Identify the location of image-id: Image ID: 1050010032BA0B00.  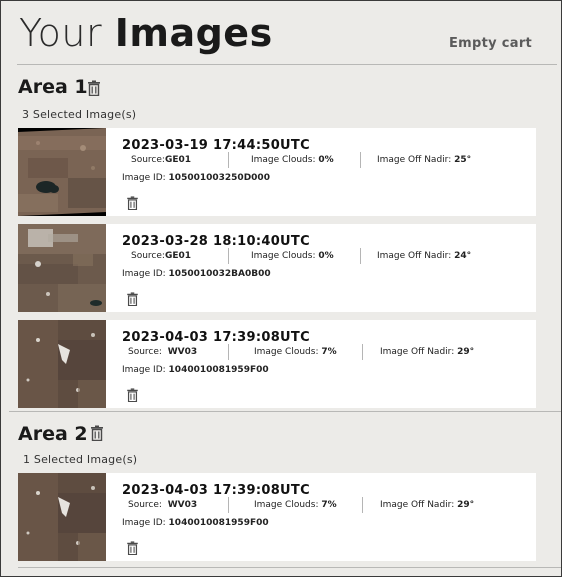
(196, 274).